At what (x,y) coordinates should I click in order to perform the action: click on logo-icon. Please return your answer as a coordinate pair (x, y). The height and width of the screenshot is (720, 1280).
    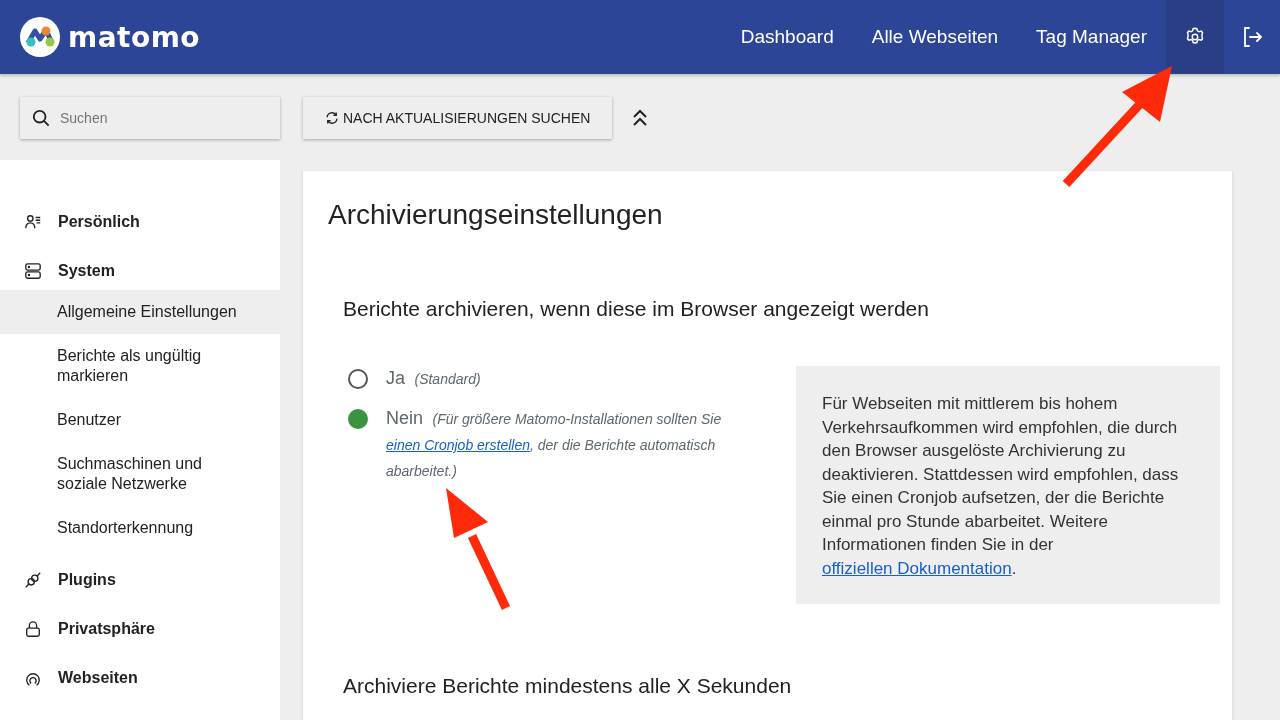
    Looking at the image, I should click on (40, 37).